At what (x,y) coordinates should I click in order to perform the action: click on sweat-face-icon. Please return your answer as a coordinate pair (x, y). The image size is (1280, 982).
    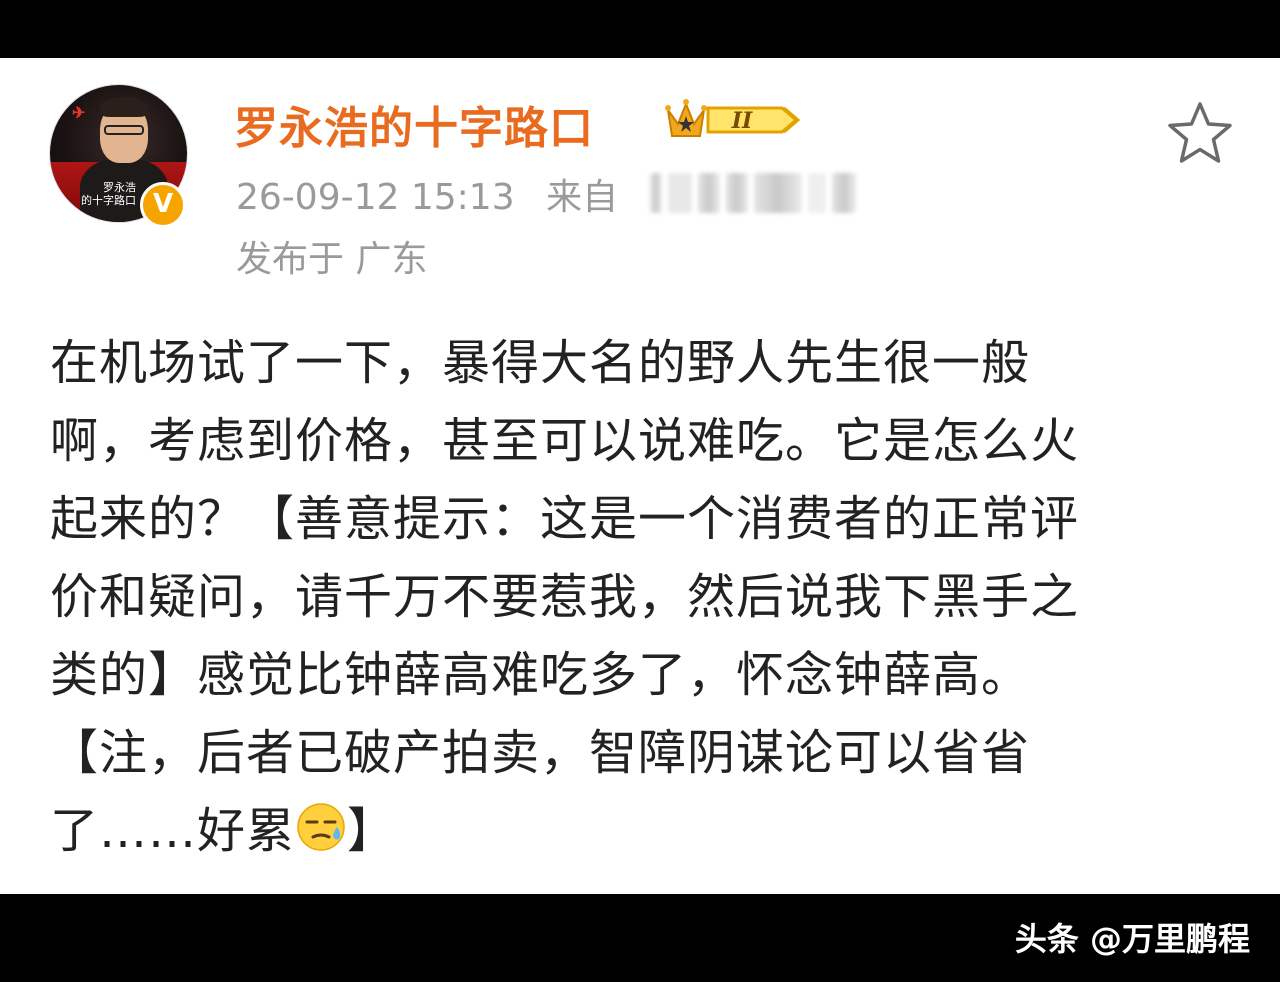
    Looking at the image, I should click on (321, 827).